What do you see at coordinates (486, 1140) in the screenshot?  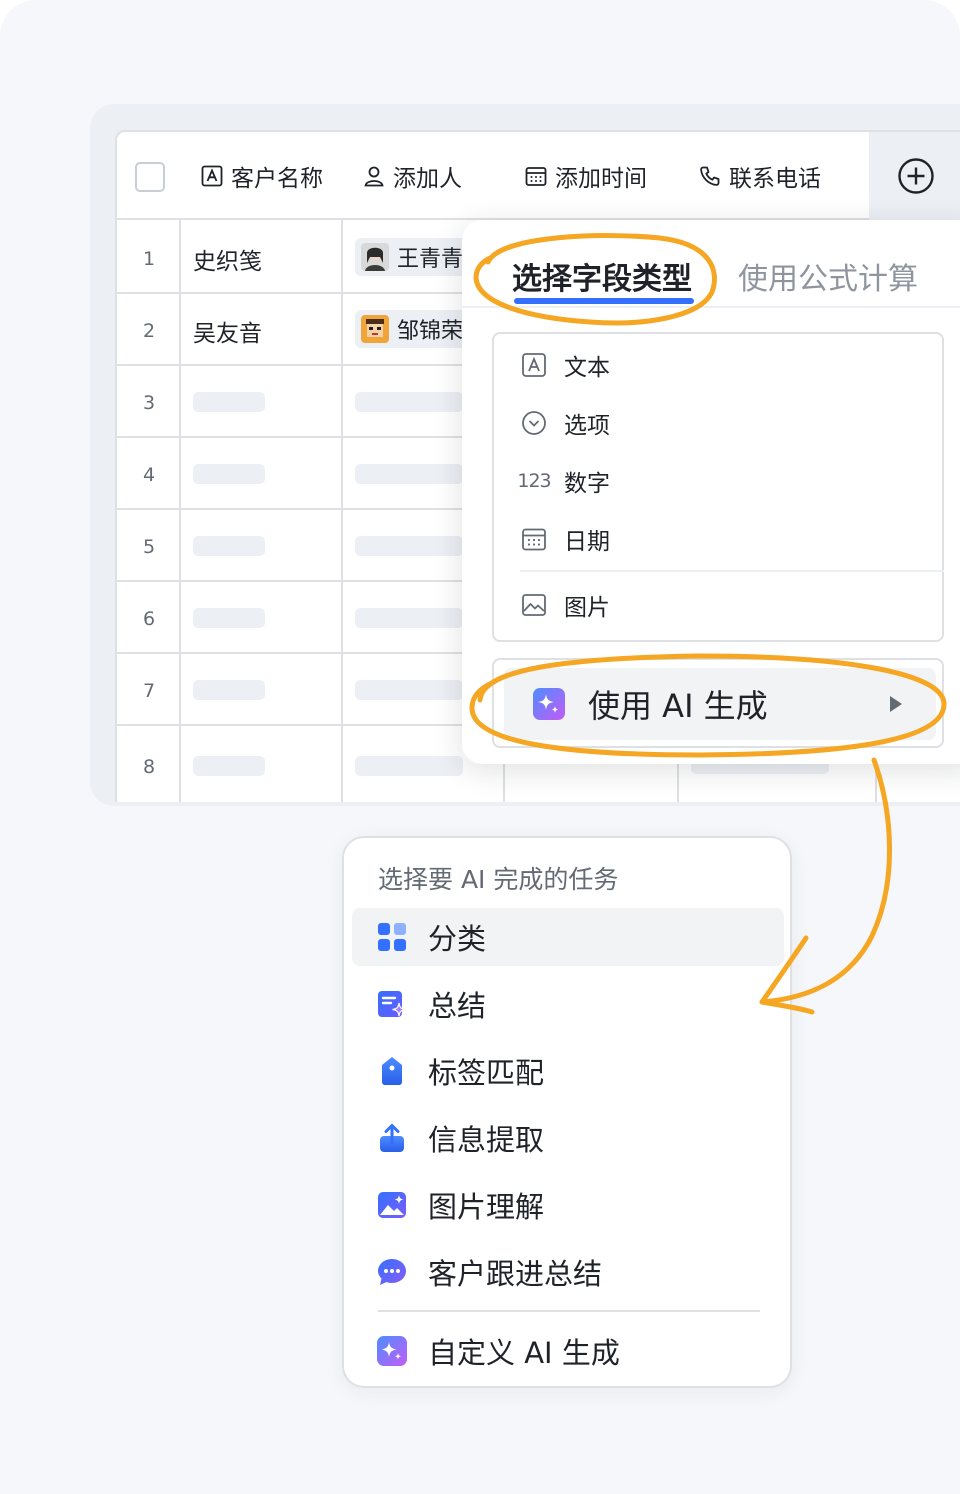 I see `task-label: 信息提取` at bounding box center [486, 1140].